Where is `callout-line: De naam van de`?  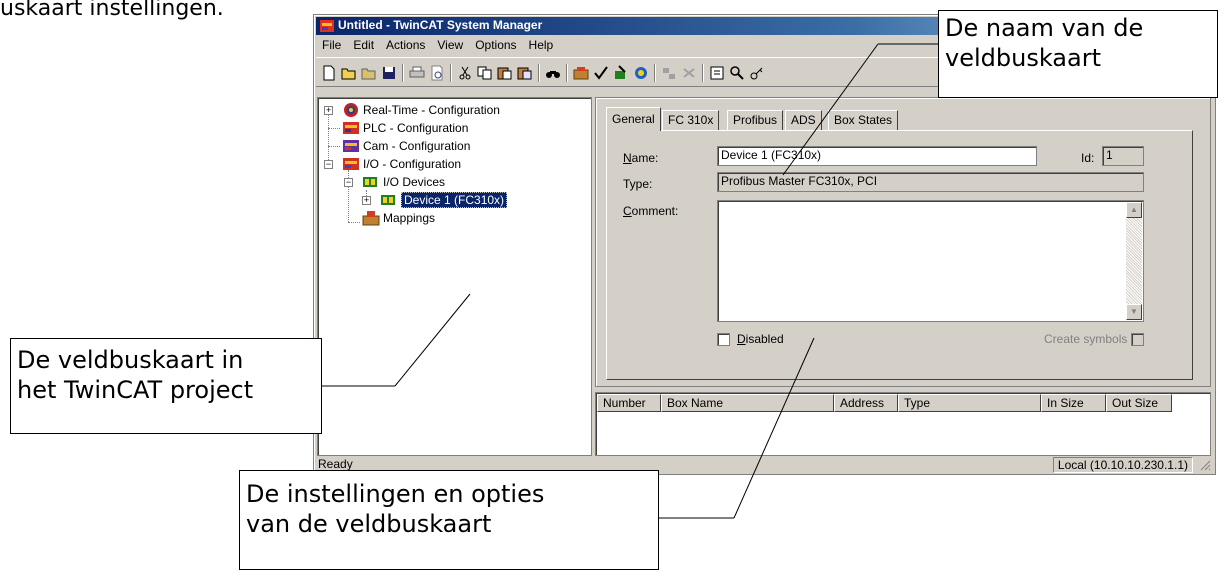
callout-line: De naam van de is located at coordinates (1044, 28).